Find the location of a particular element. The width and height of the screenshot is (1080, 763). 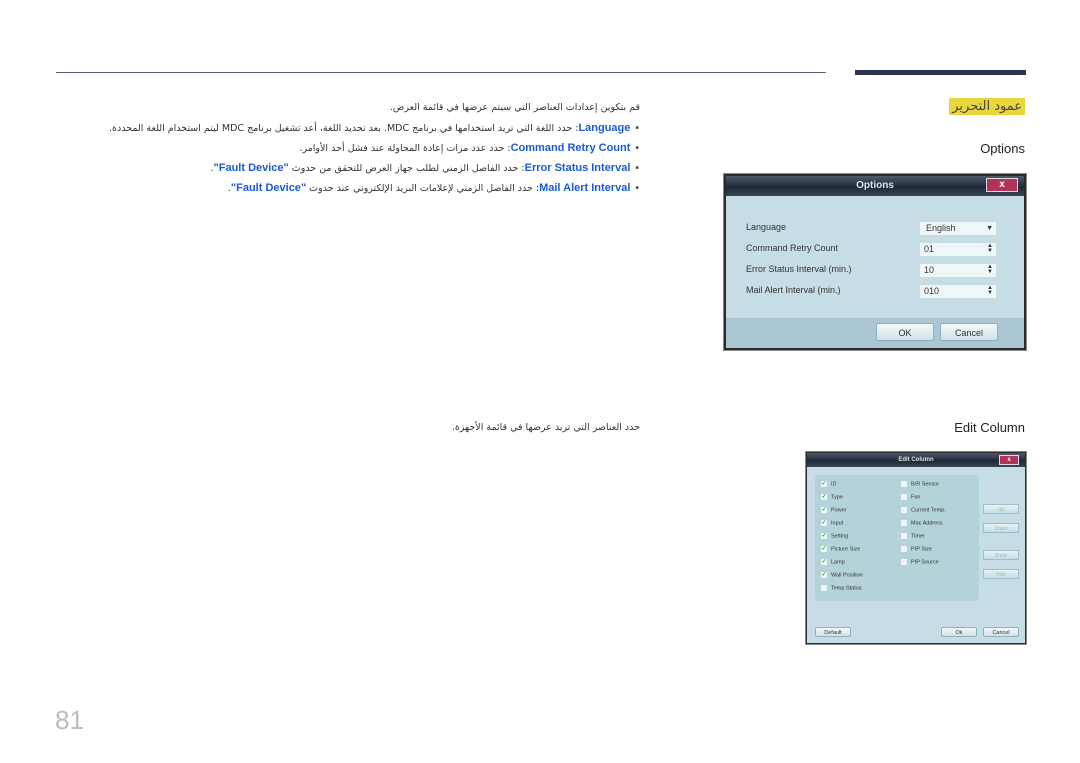

page-number: 81 is located at coordinates (69, 720).